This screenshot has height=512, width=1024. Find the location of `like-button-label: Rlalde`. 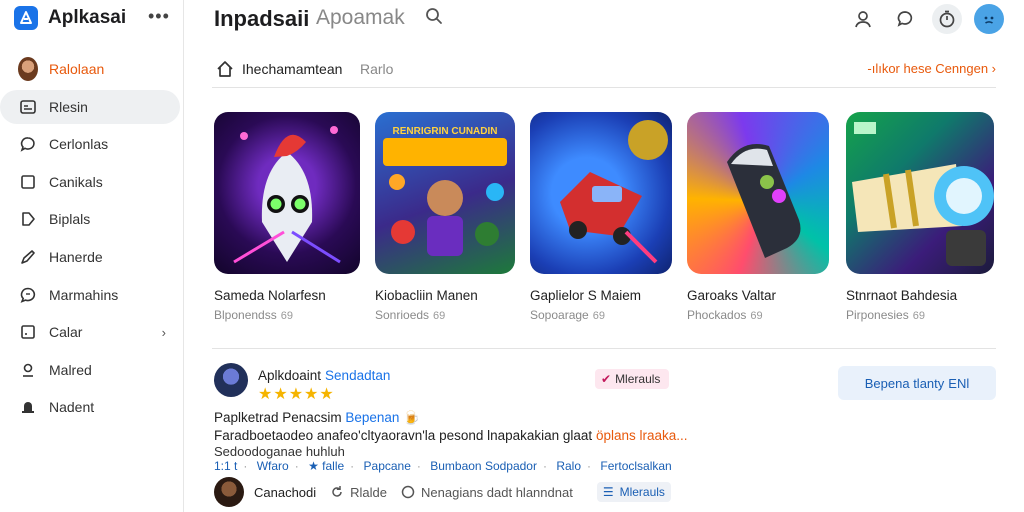

like-button-label: Rlalde is located at coordinates (369, 492).